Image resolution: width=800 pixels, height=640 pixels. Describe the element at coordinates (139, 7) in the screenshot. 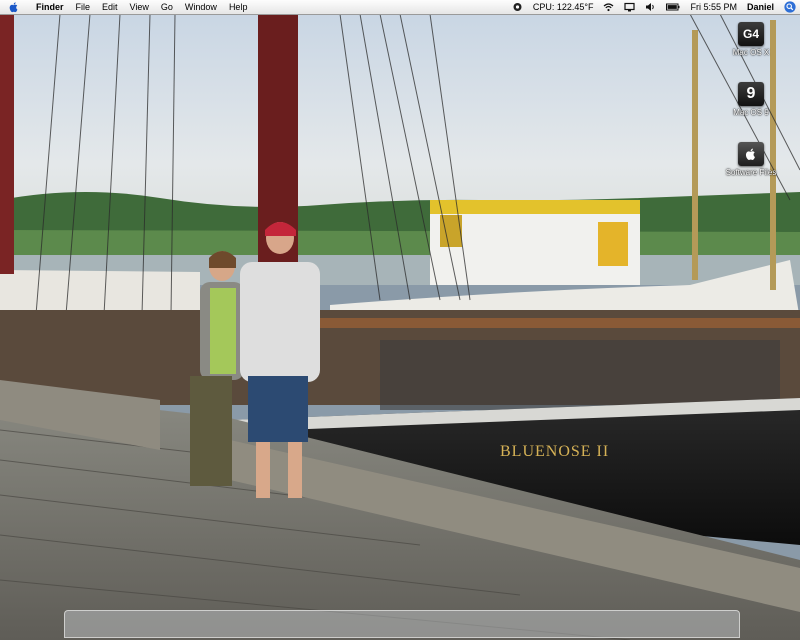

I see `menu-view: View` at that location.